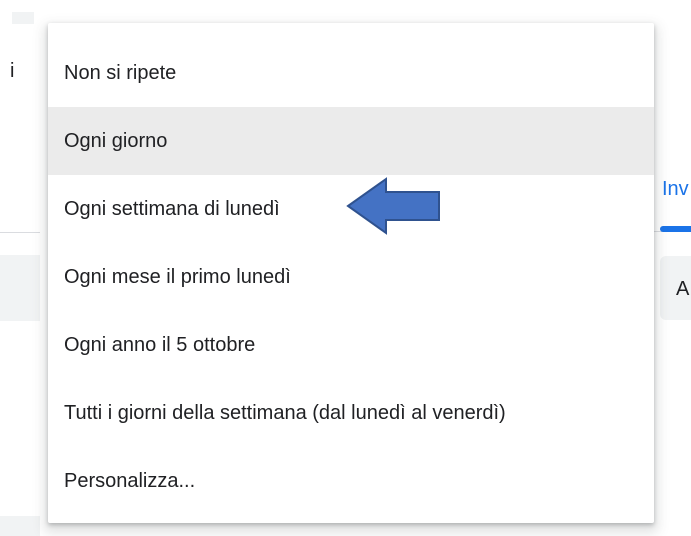  I want to click on menu-item-monthly-first-monday: Ogni mese il primo lunedì, so click(351, 277).